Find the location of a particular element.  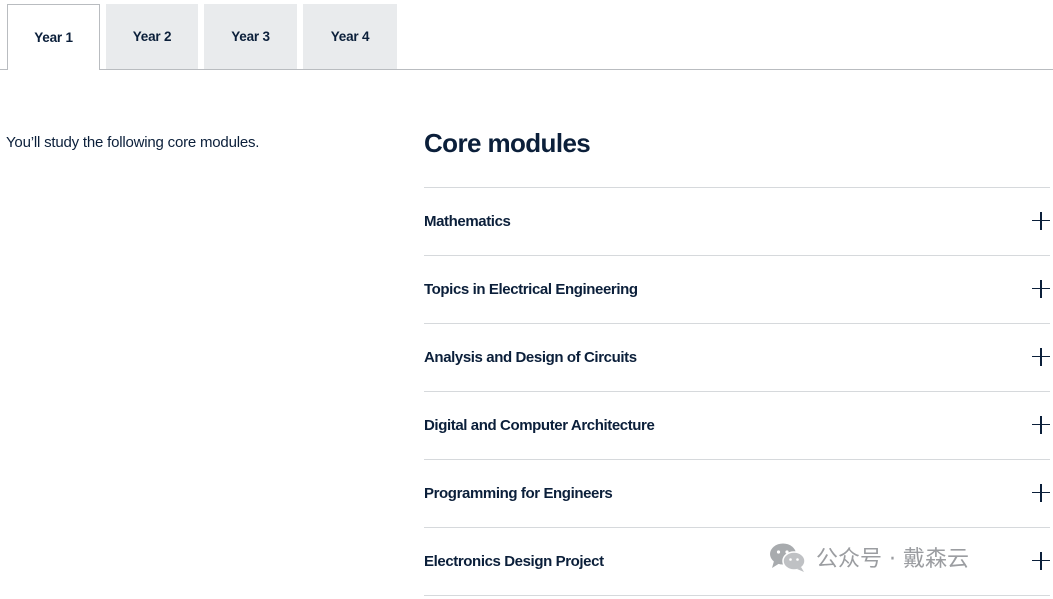

module-analysis-and-design-of-circuits: Analysis and Design of Circuits is located at coordinates (737, 357).